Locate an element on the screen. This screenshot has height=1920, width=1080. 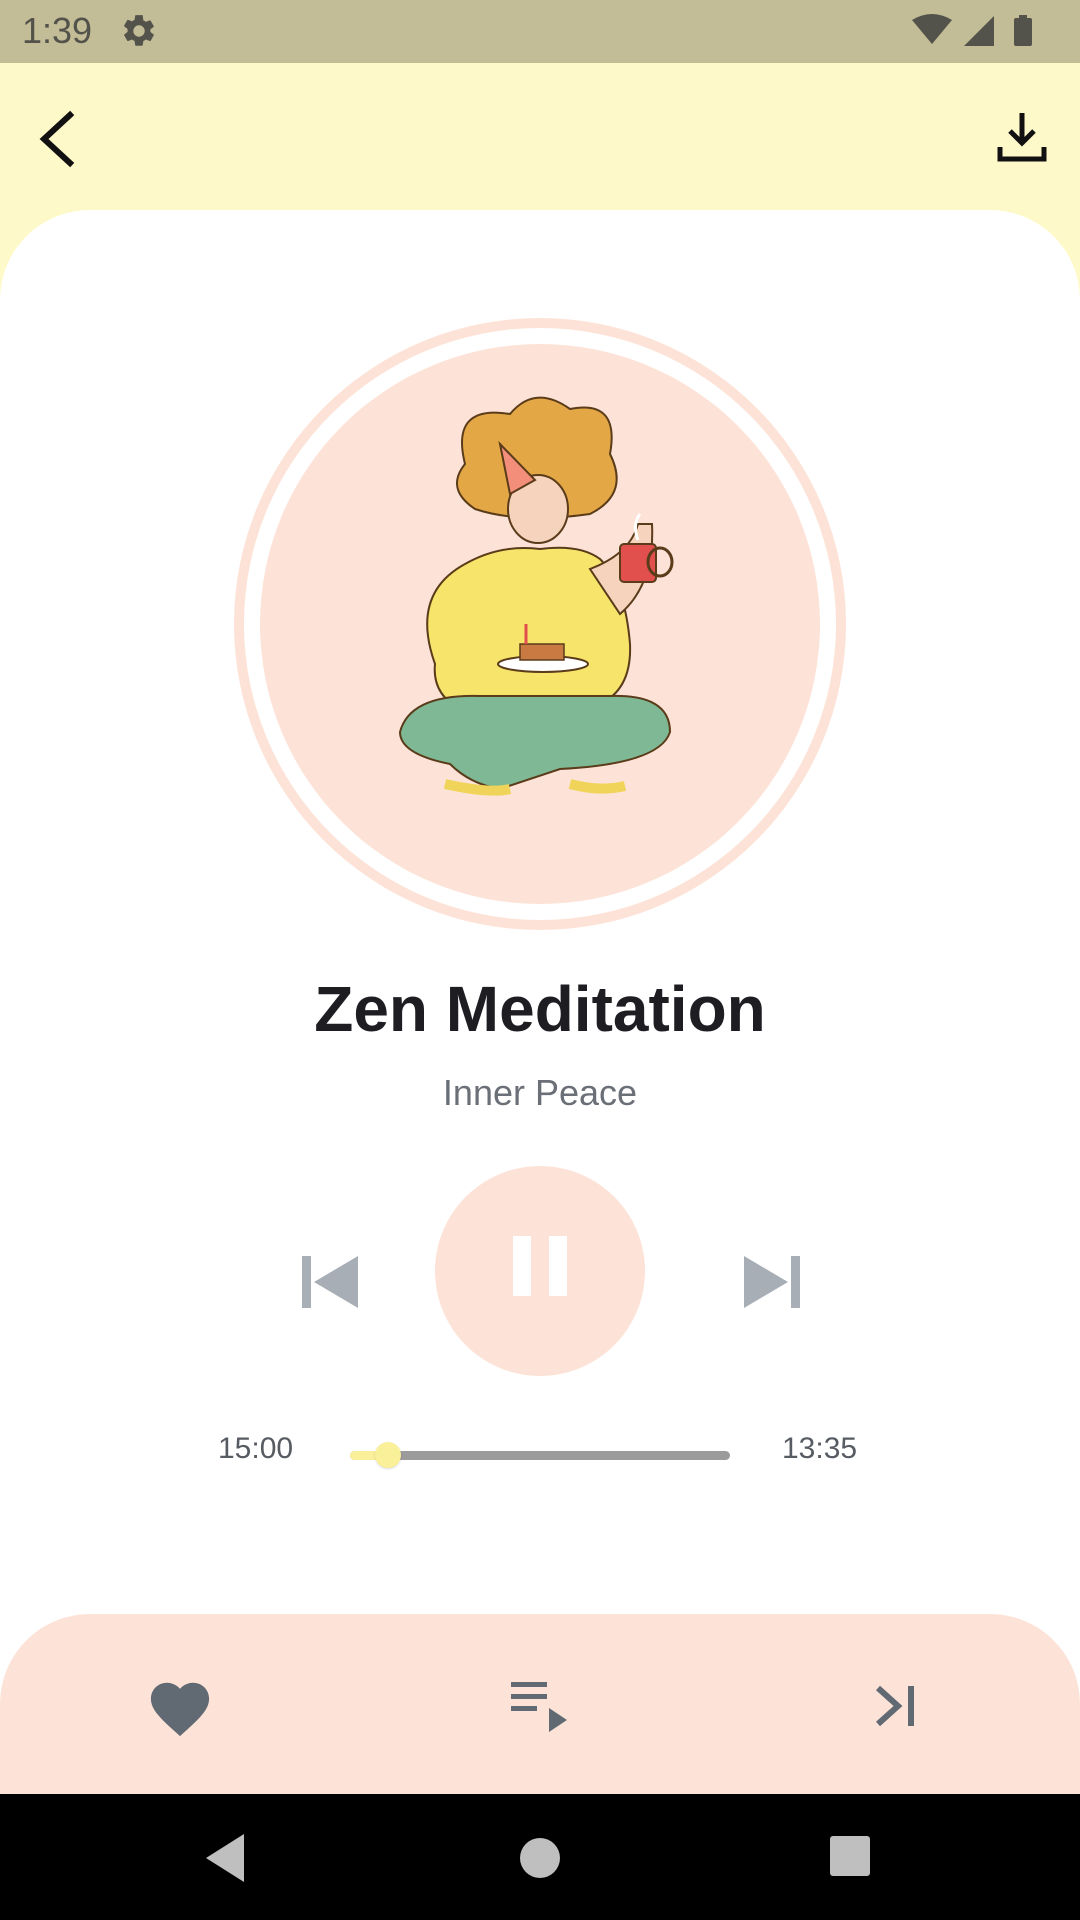
nav-home-icon is located at coordinates (540, 1858).